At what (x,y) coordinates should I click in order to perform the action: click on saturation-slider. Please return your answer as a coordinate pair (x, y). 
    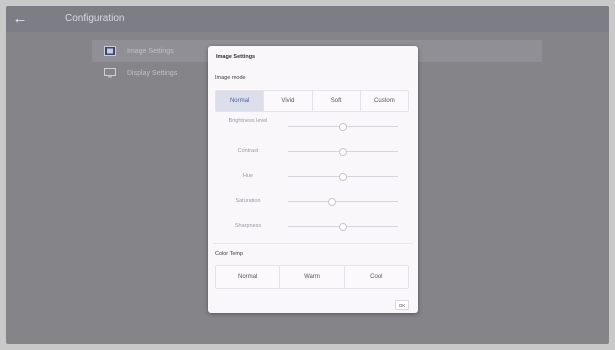
    Looking at the image, I should click on (343, 201).